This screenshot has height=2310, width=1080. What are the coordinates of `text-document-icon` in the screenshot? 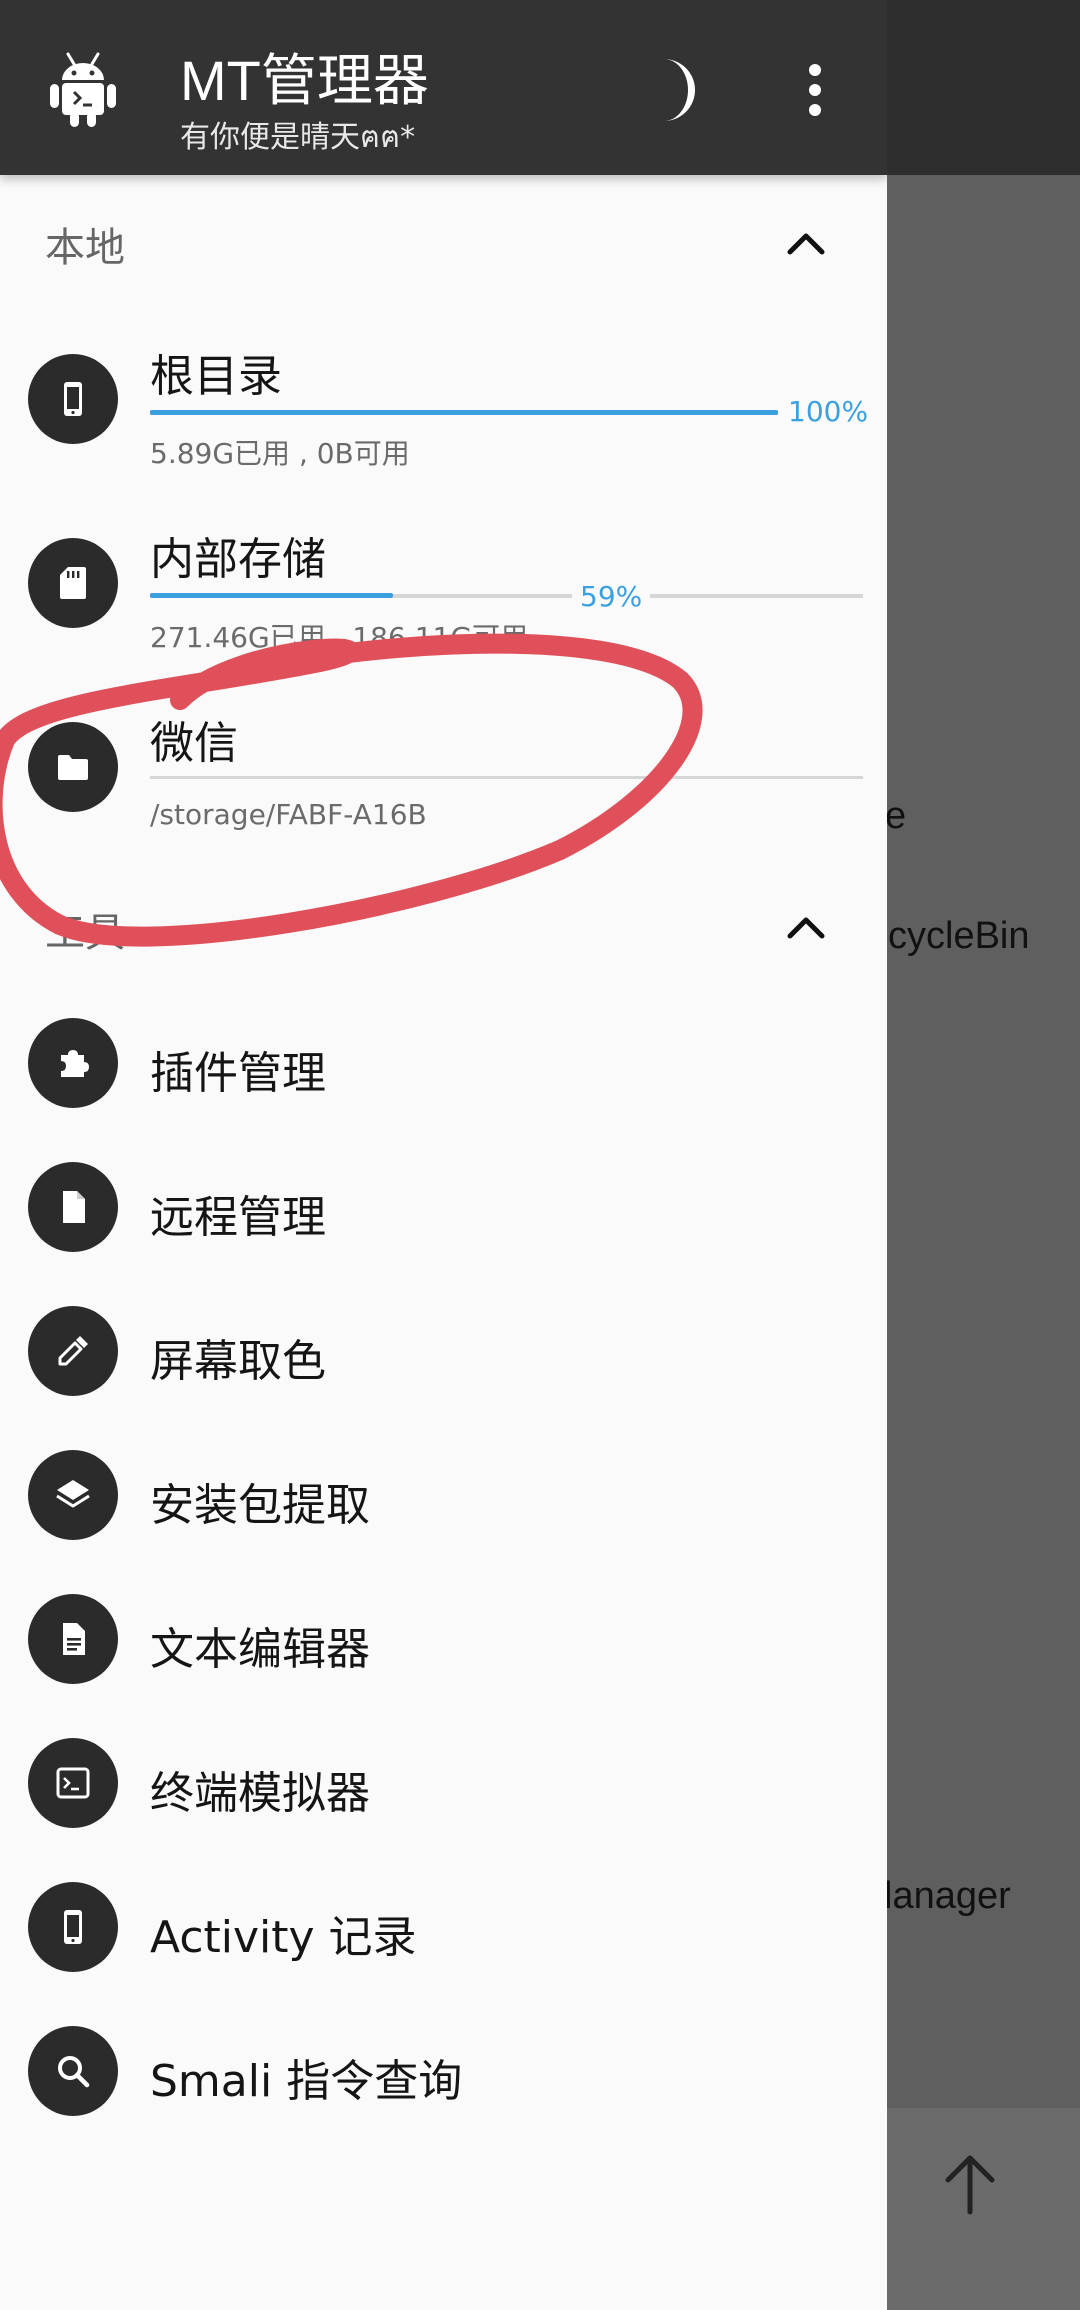 It's located at (74, 1639).